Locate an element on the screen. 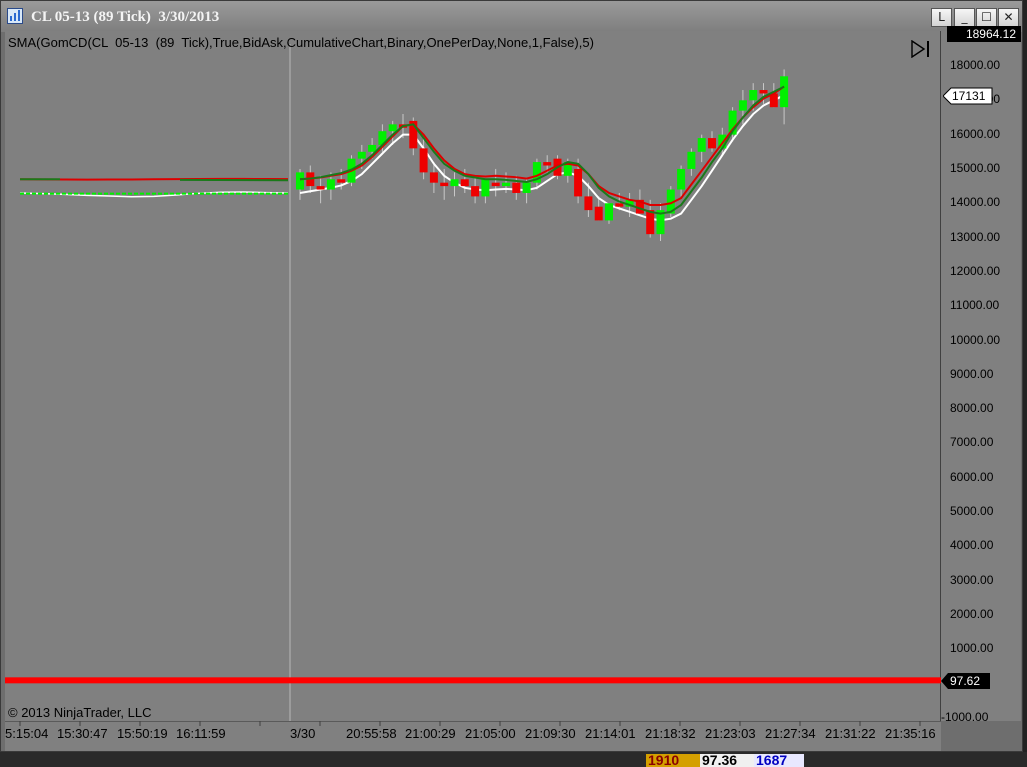 Image resolution: width=1027 pixels, height=767 pixels. x-tick-label: 21:35:16 is located at coordinates (910, 733).